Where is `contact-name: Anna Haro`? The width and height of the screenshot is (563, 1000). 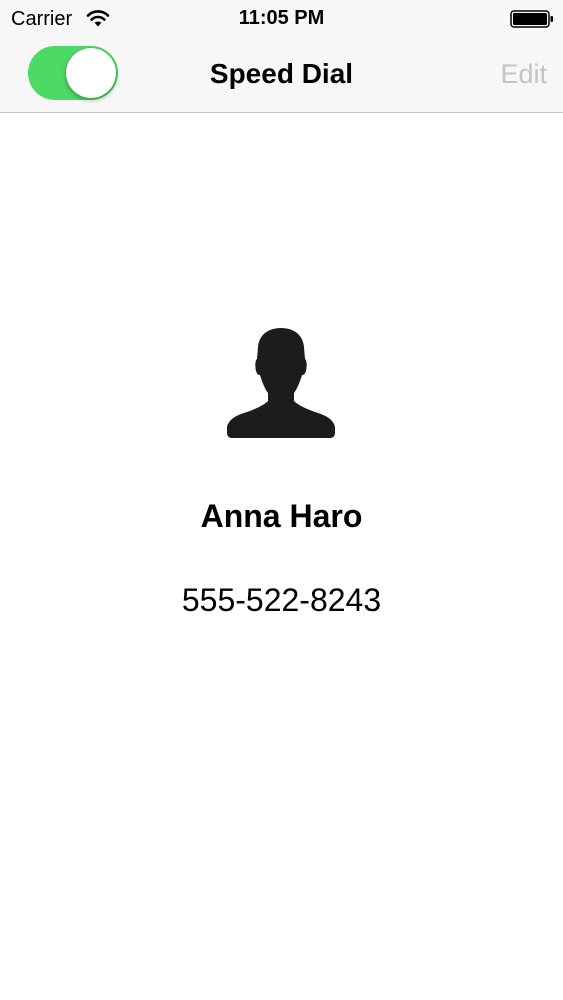 contact-name: Anna Haro is located at coordinates (281, 516).